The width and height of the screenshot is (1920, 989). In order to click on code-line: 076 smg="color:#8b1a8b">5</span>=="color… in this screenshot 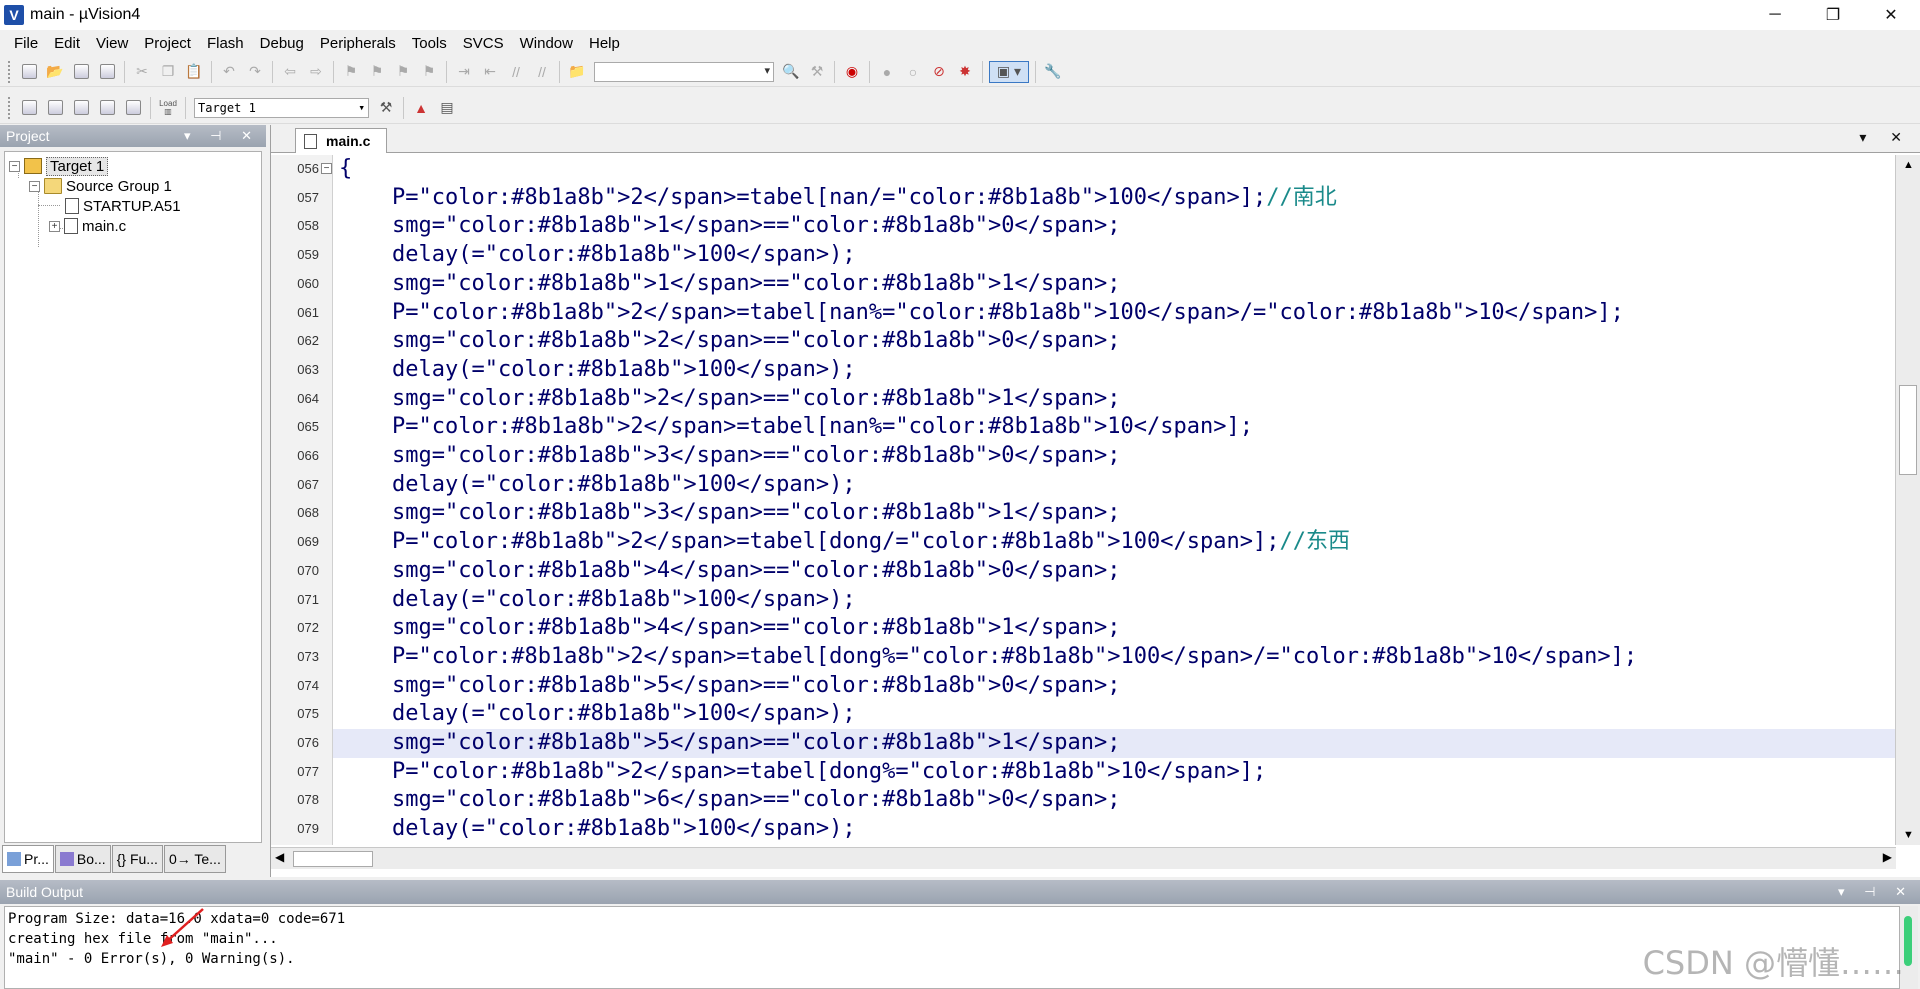, I will do `click(1083, 743)`.